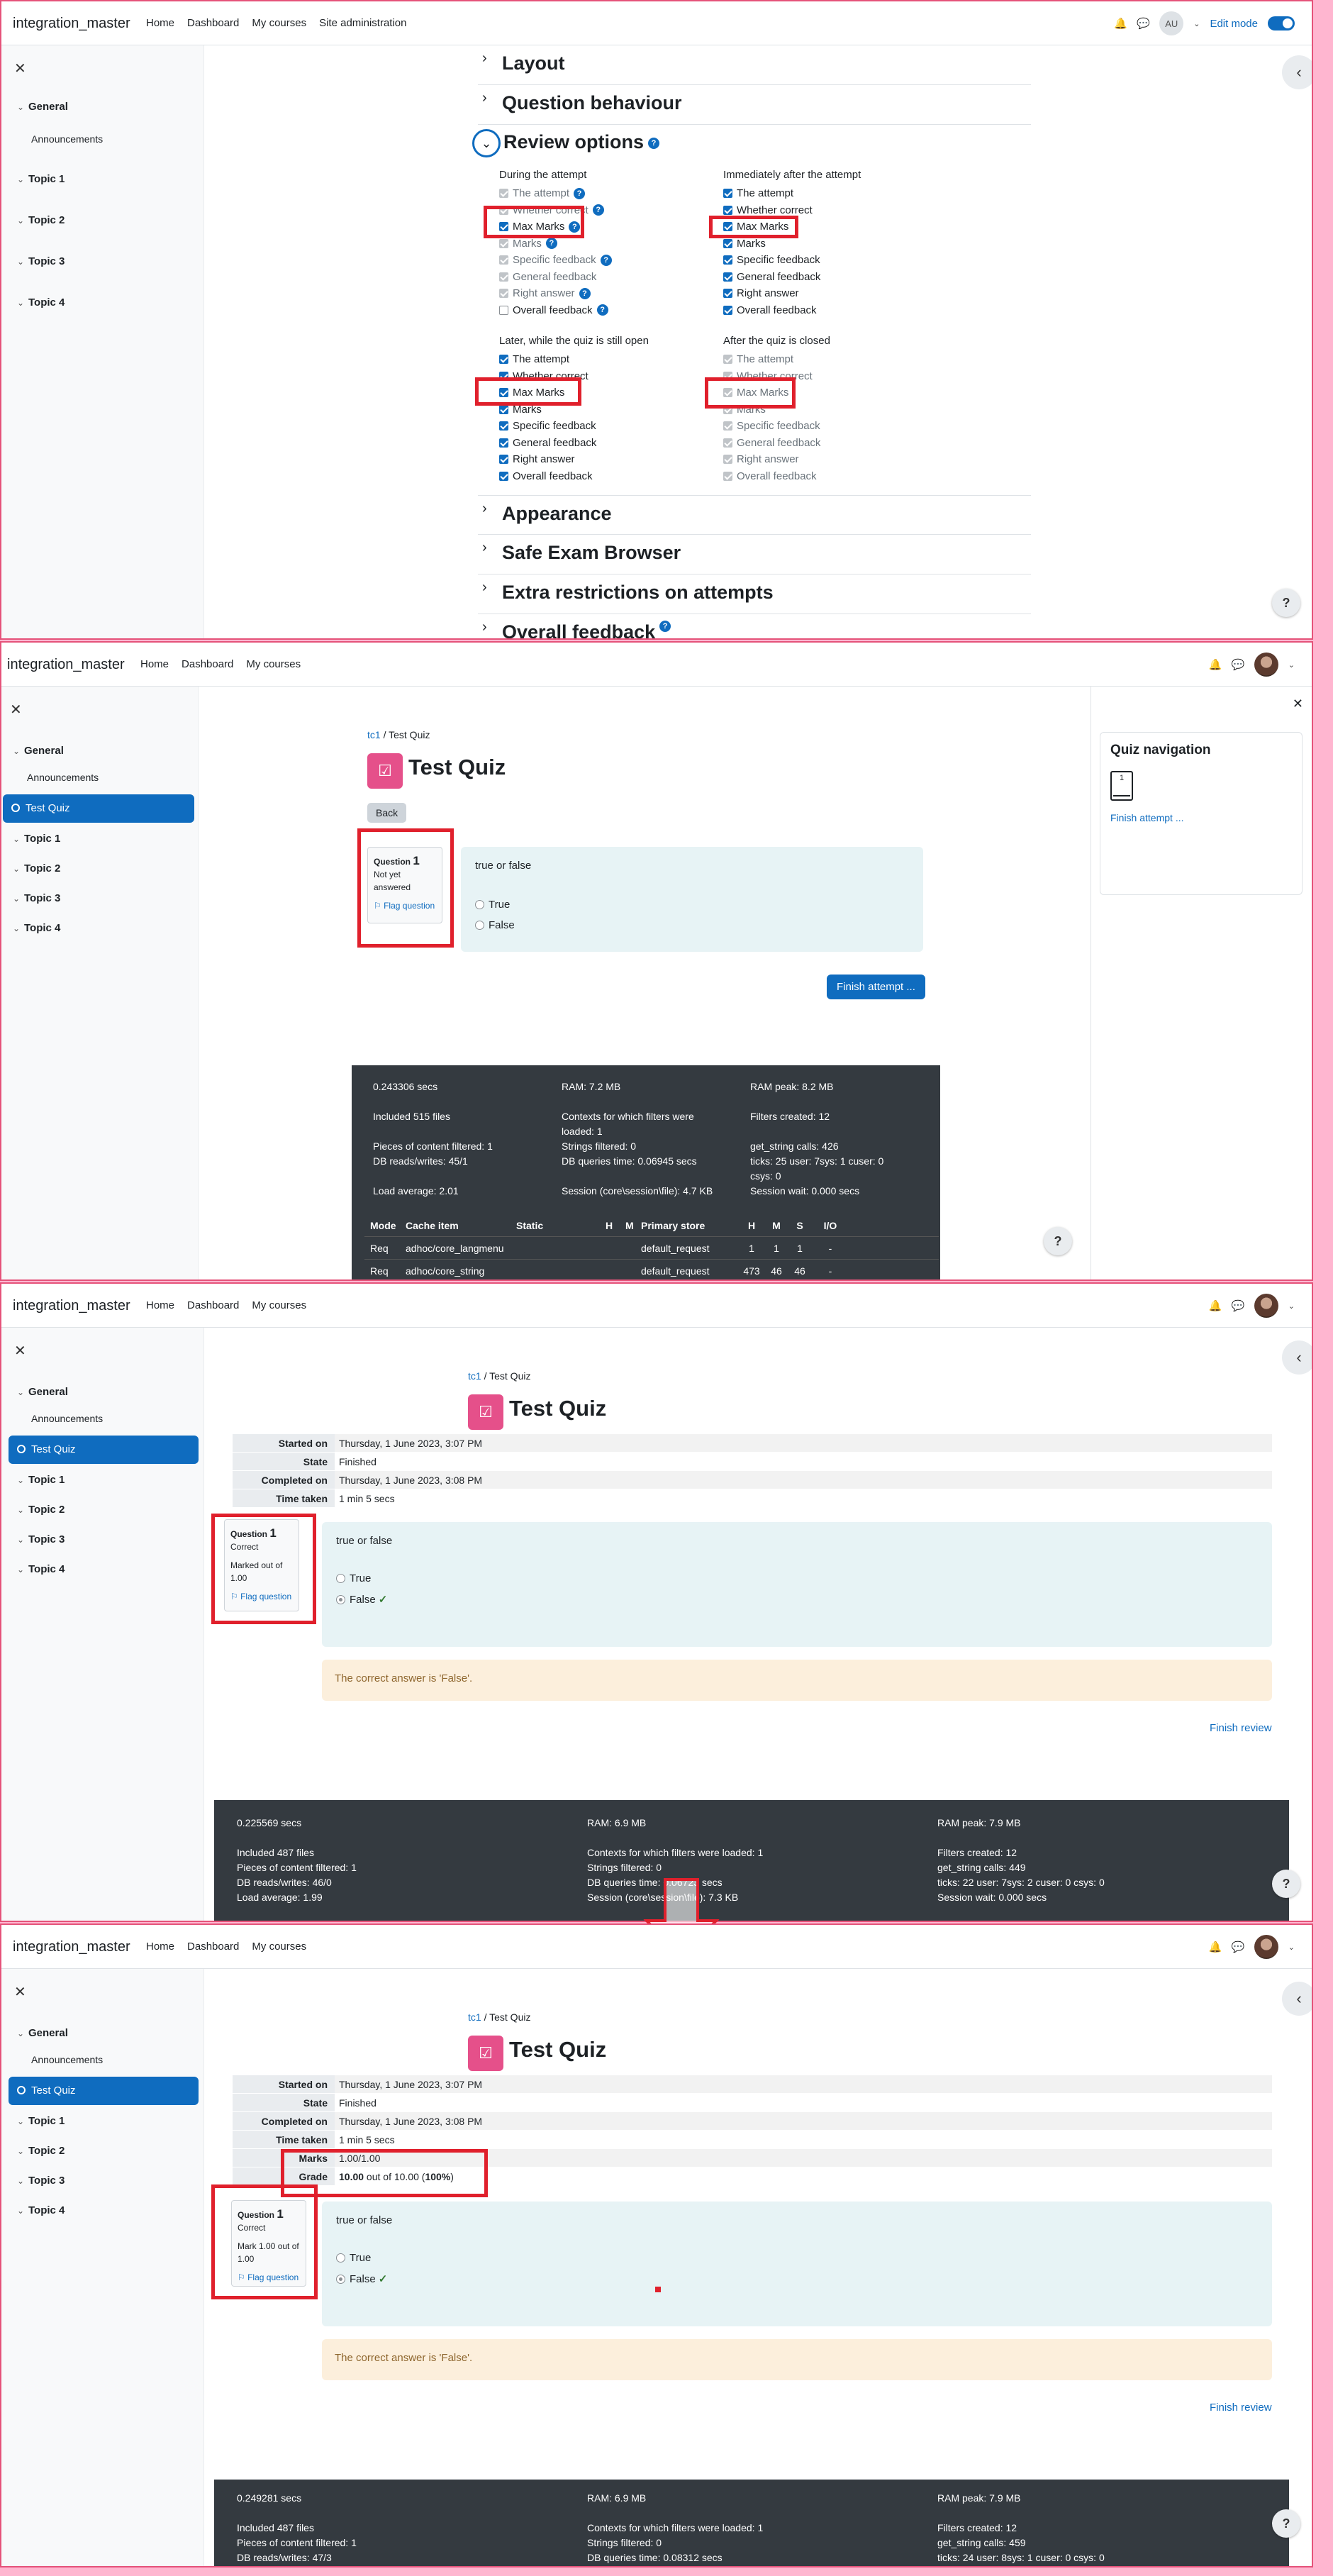 The width and height of the screenshot is (1333, 2576). I want to click on section-extra-restrictions: › Extra restrictions on attempts, so click(754, 594).